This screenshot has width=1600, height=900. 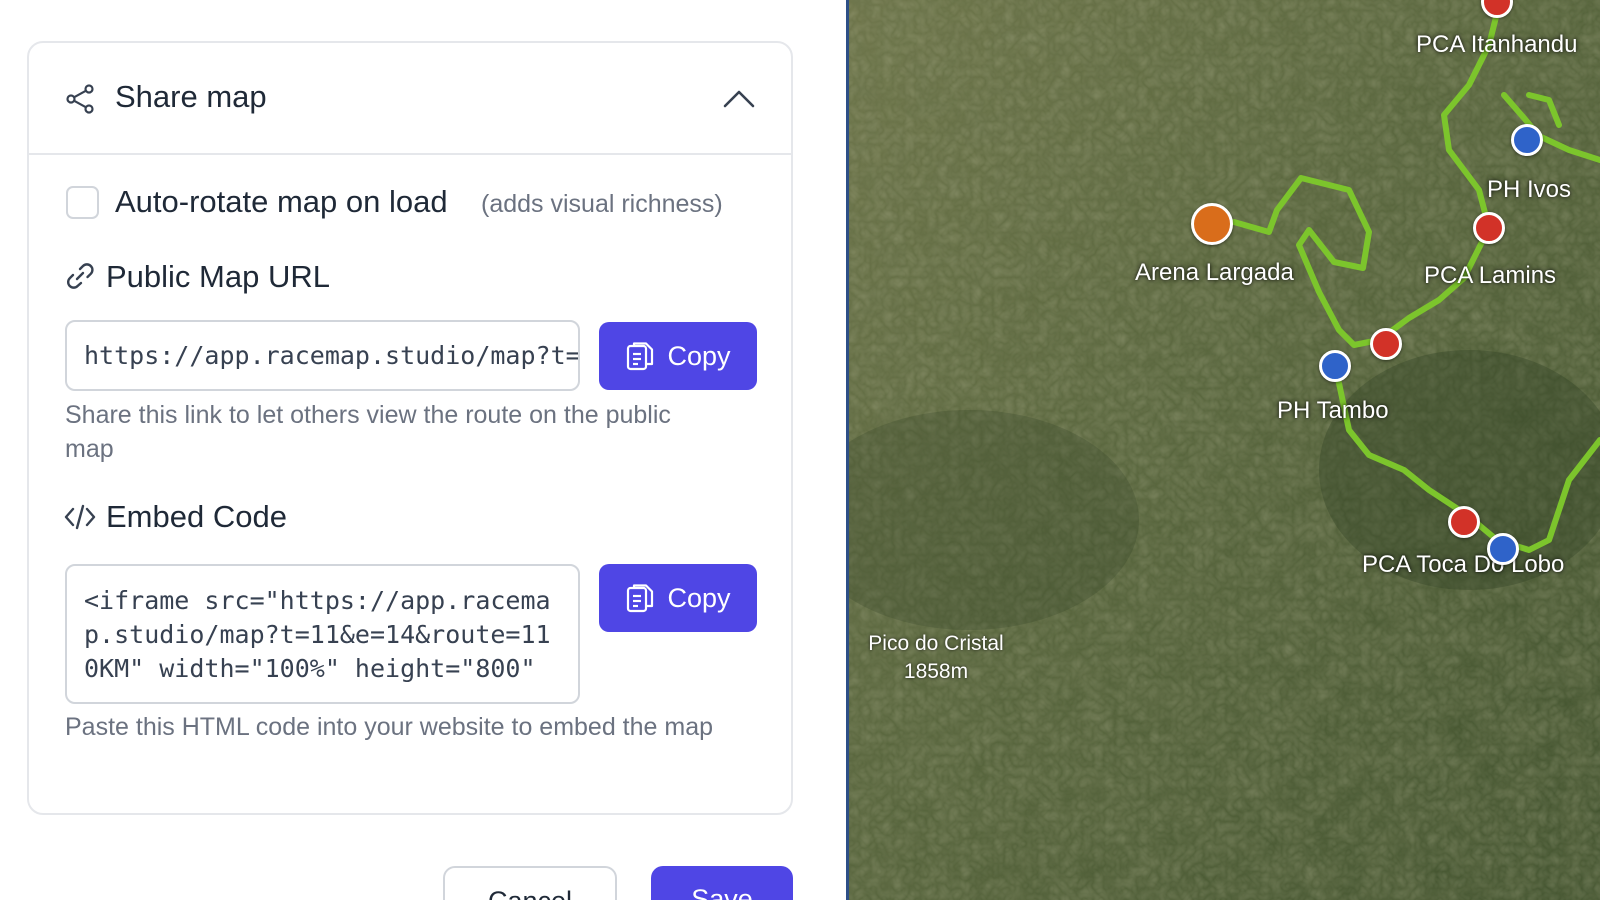 I want to click on checkpoint-pca-lamins-marker, so click(x=1489, y=228).